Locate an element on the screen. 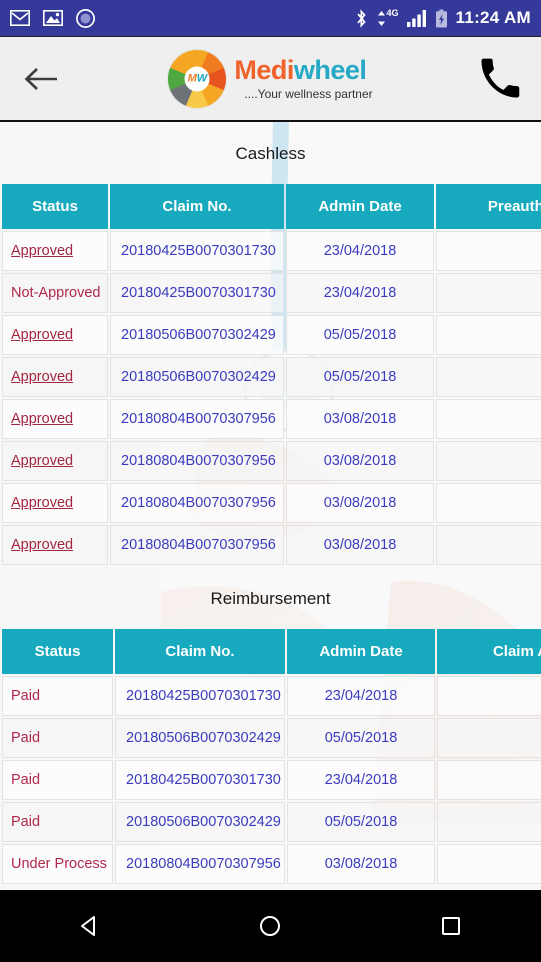 This screenshot has height=962, width=541. cell-admin-date: 05/05/2018 is located at coordinates (361, 822).